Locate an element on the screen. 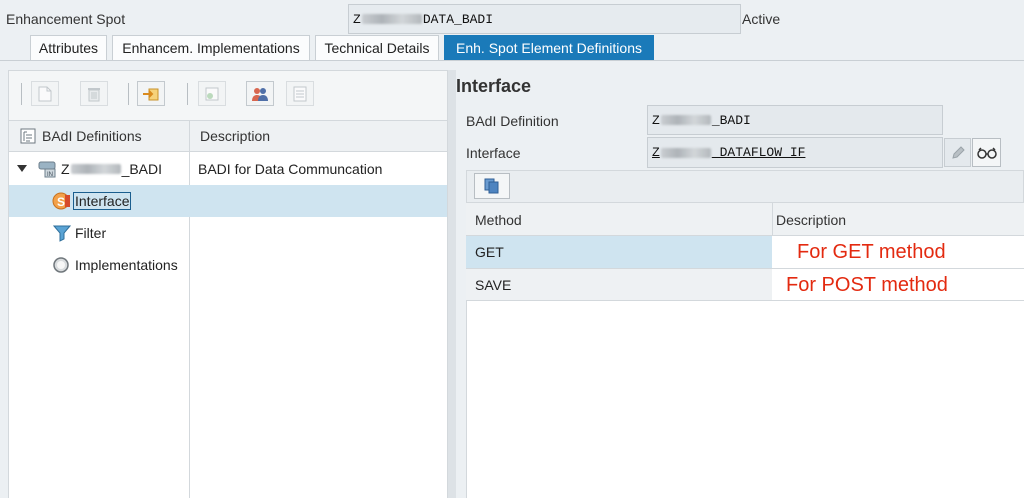 Image resolution: width=1024 pixels, height=498 pixels. column-header-badi-definitions: BAdI Definitions is located at coordinates (92, 136).